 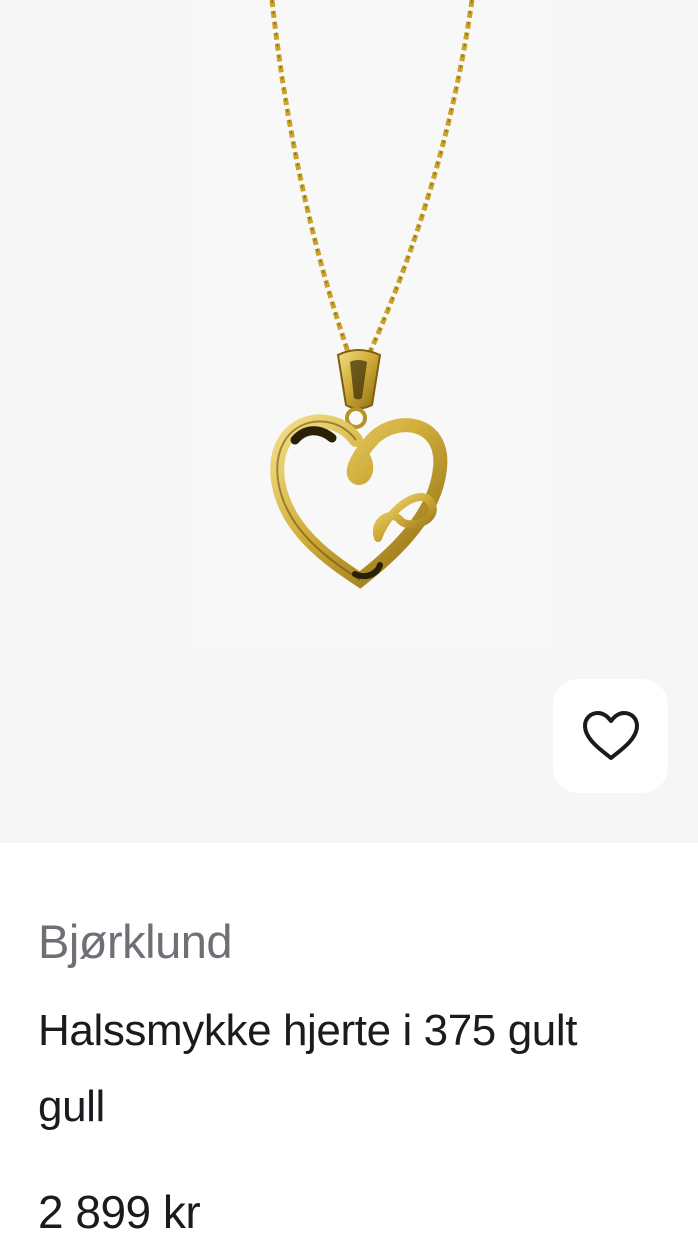 What do you see at coordinates (135, 942) in the screenshot?
I see `product-brand: Bjørklund` at bounding box center [135, 942].